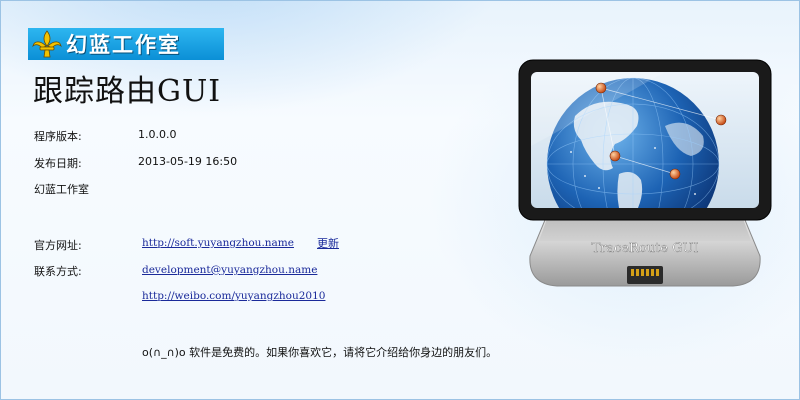  Describe the element at coordinates (58, 163) in the screenshot. I see `release-date-label: 发布日期:` at that location.